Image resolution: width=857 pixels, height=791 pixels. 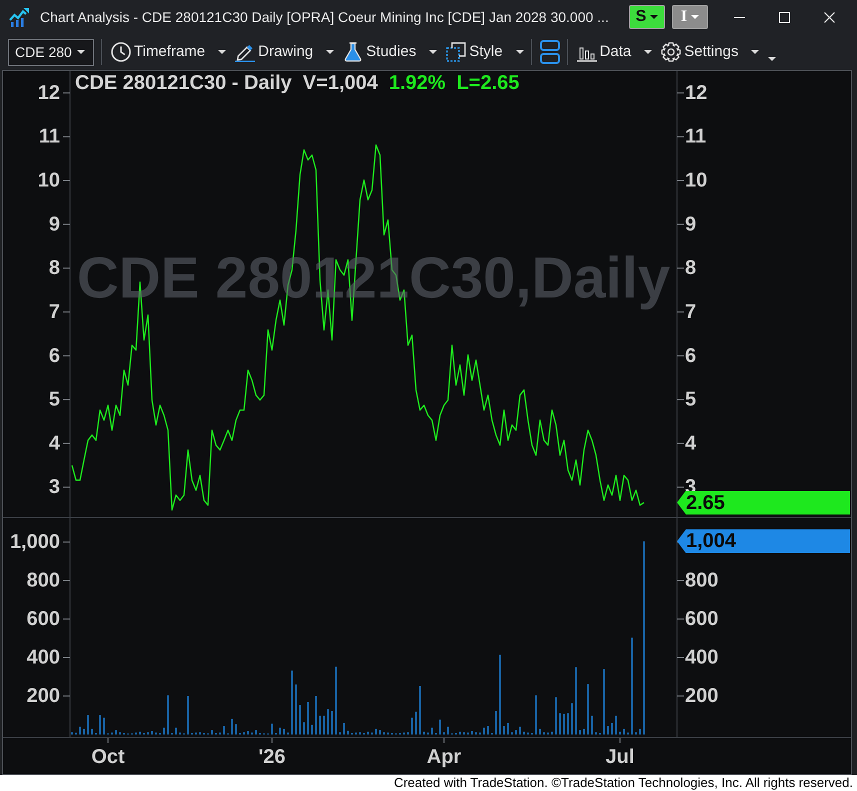 What do you see at coordinates (340, 83) in the screenshot?
I see `volume-reading: V=1,004` at bounding box center [340, 83].